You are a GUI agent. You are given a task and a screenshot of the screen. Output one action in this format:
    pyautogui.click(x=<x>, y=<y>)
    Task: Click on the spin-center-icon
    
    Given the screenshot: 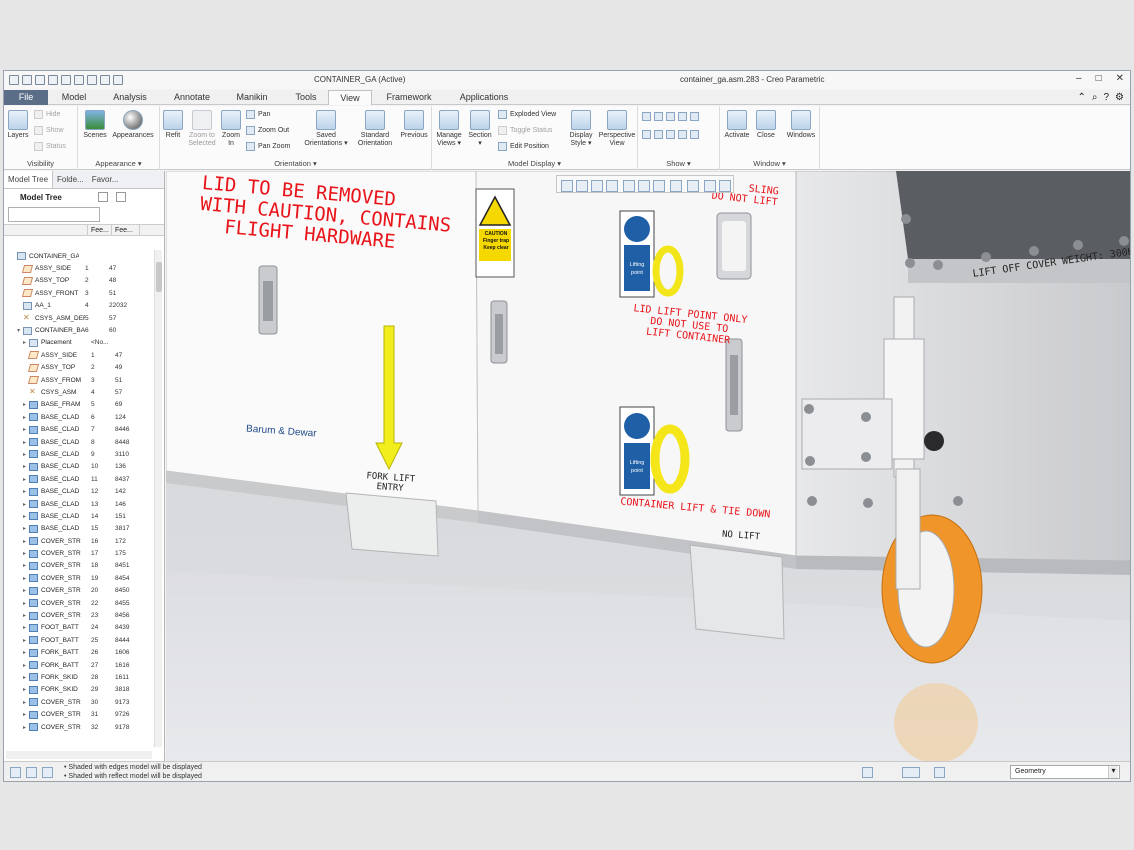 What is the action you would take?
    pyautogui.click(x=710, y=186)
    